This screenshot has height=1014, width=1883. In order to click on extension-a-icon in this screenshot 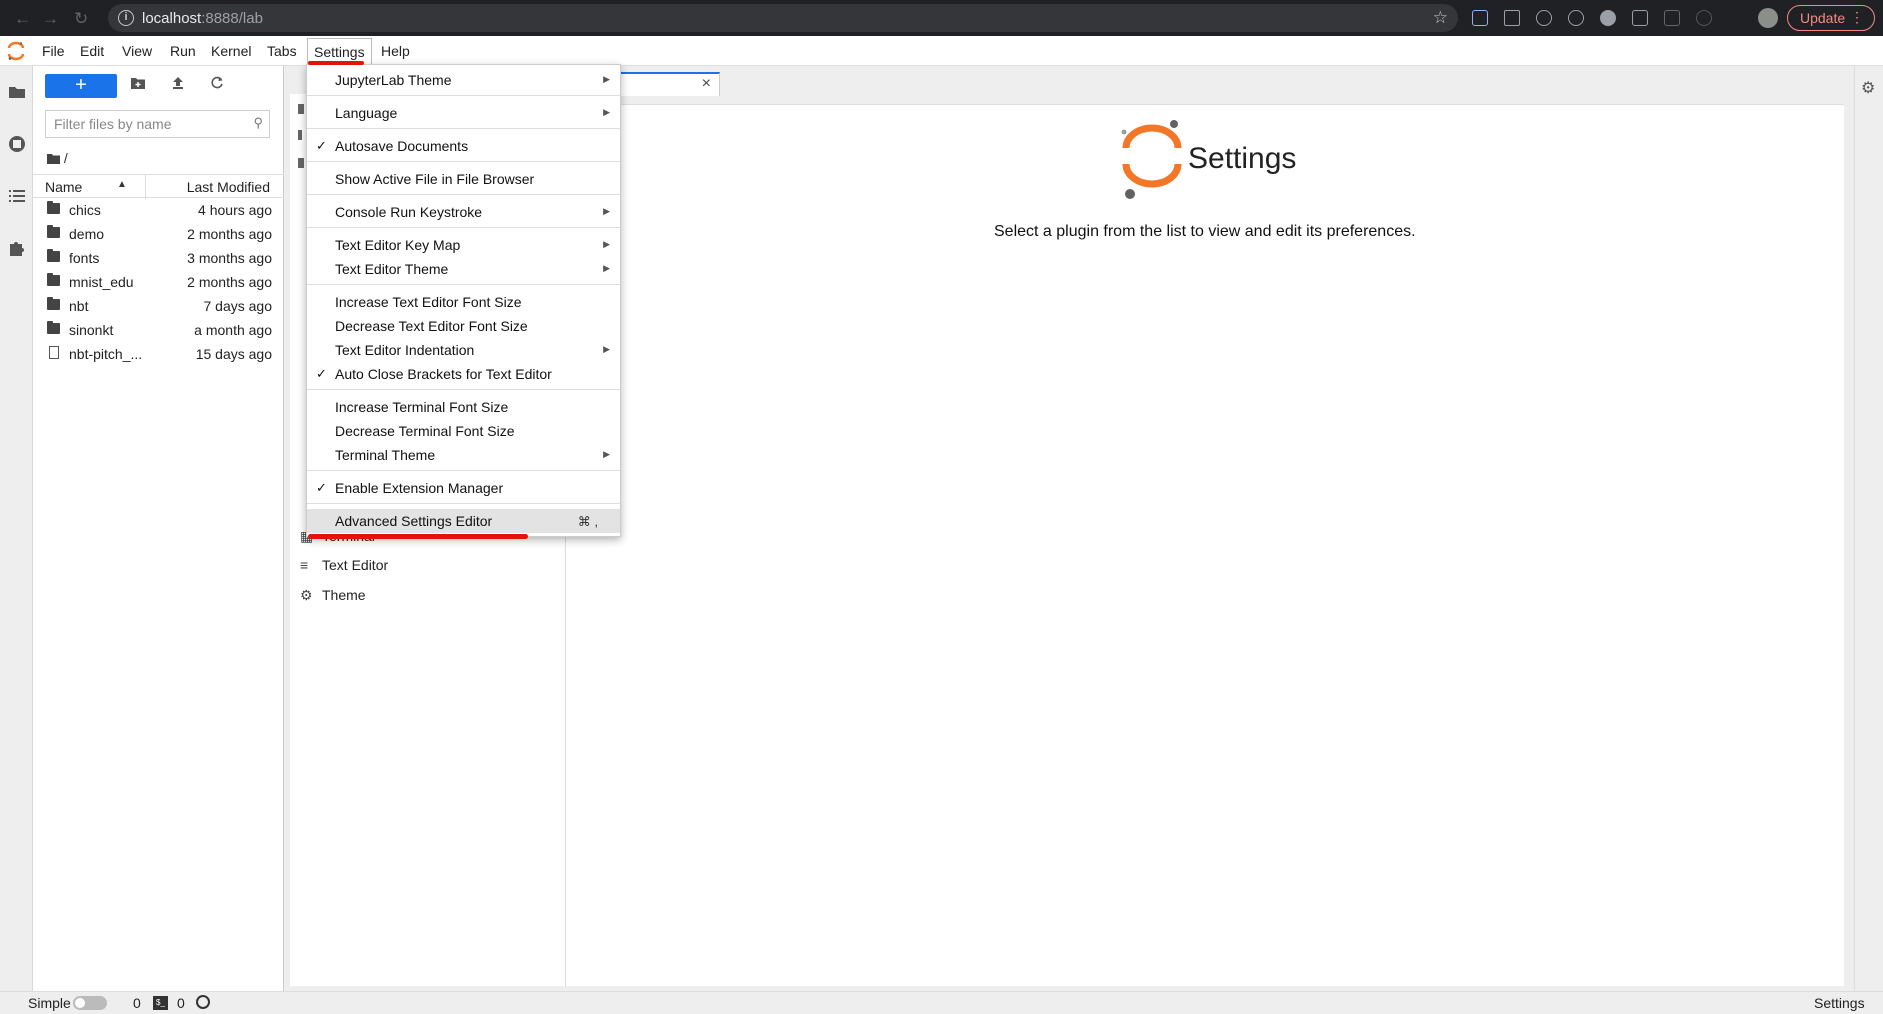, I will do `click(1576, 18)`.